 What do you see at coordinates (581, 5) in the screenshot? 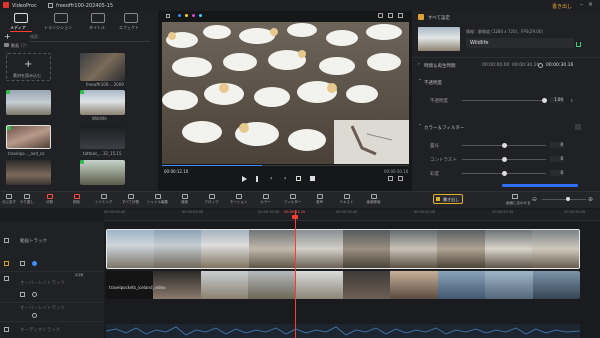
I see `minimize-icon: –` at bounding box center [581, 5].